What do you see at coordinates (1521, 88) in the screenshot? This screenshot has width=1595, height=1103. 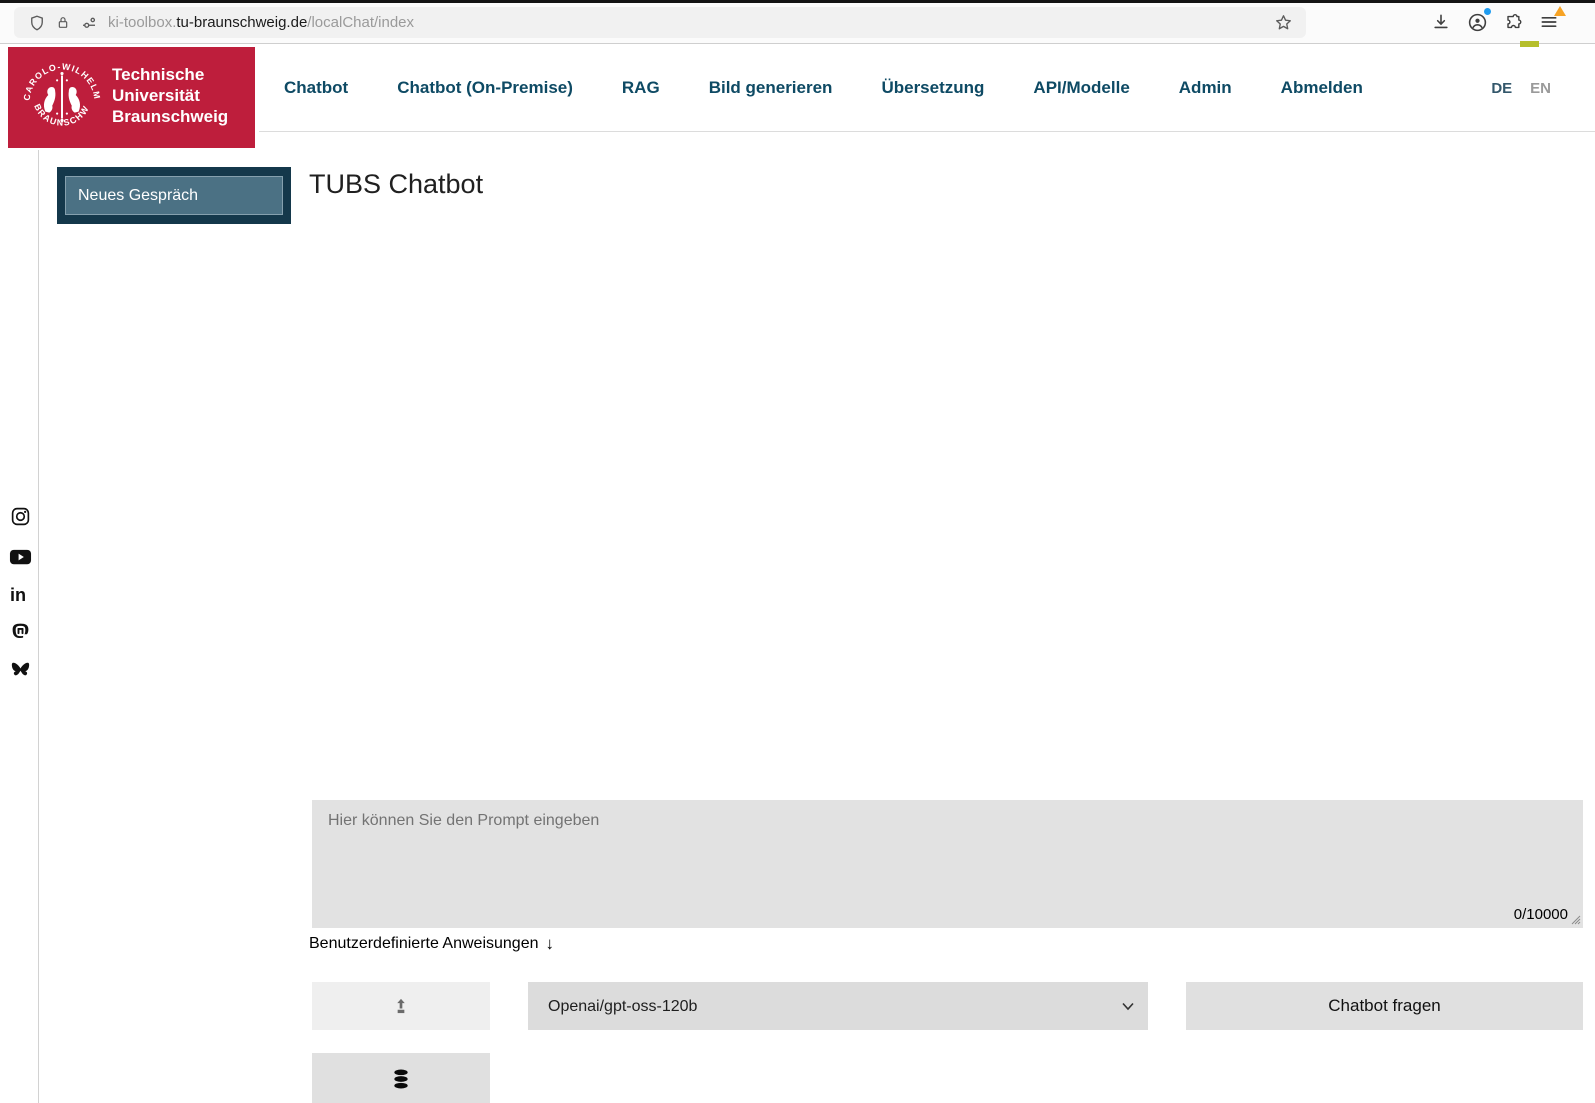 I see `language-switcher: DE EN` at bounding box center [1521, 88].